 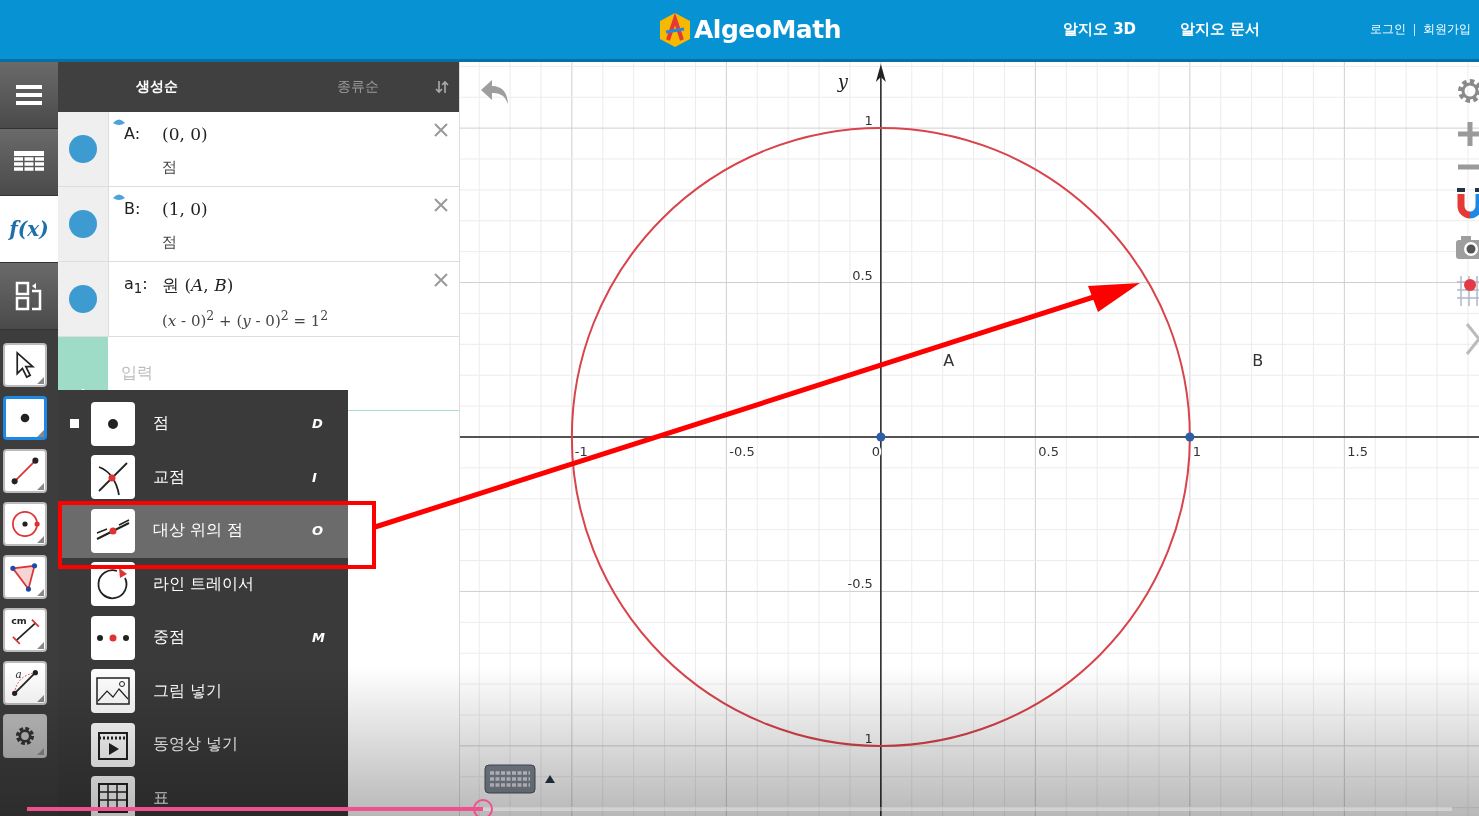 What do you see at coordinates (26, 524) in the screenshot?
I see `circle-icon` at bounding box center [26, 524].